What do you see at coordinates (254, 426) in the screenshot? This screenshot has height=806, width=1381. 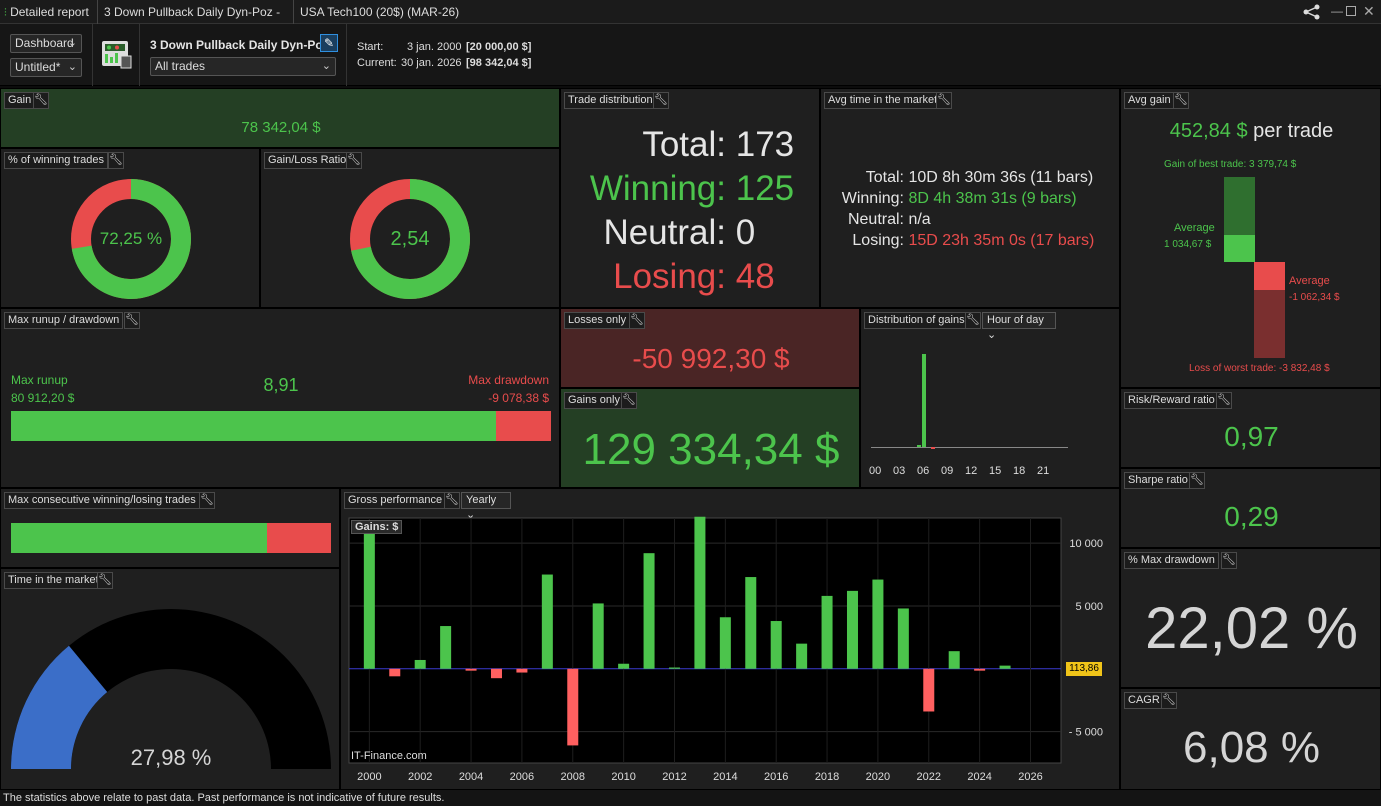 I see `runup-bar` at bounding box center [254, 426].